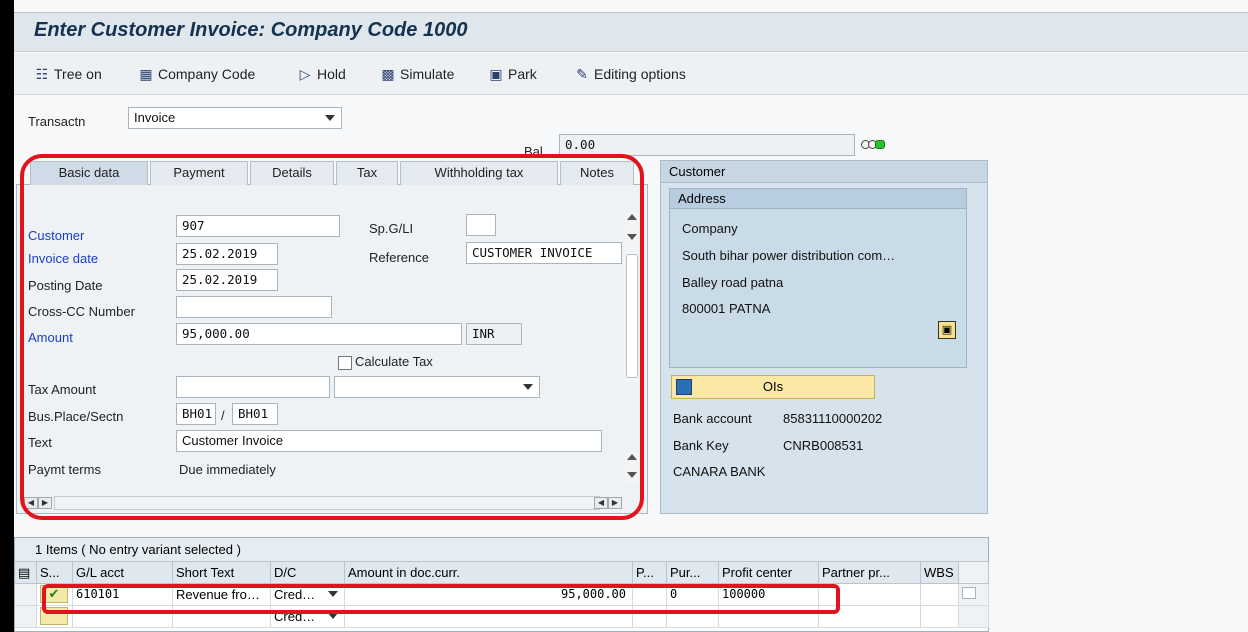 This screenshot has width=1248, height=632. Describe the element at coordinates (319, 334) in the screenshot. I see `amount-input: 95,000.00` at that location.